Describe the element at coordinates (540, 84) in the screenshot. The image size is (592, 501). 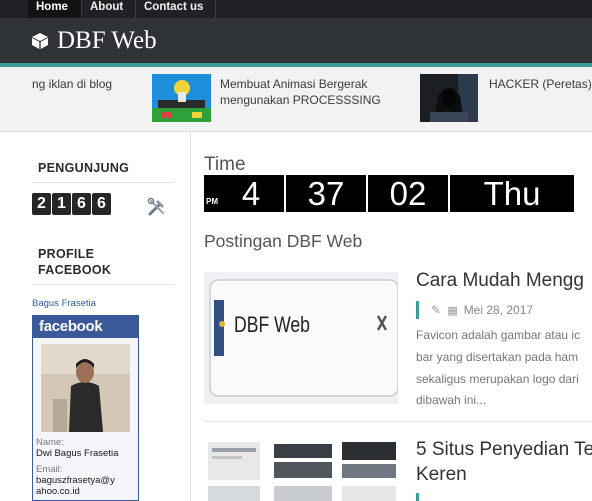
I see `slider-caption-3: HACKER (Peretas)` at that location.